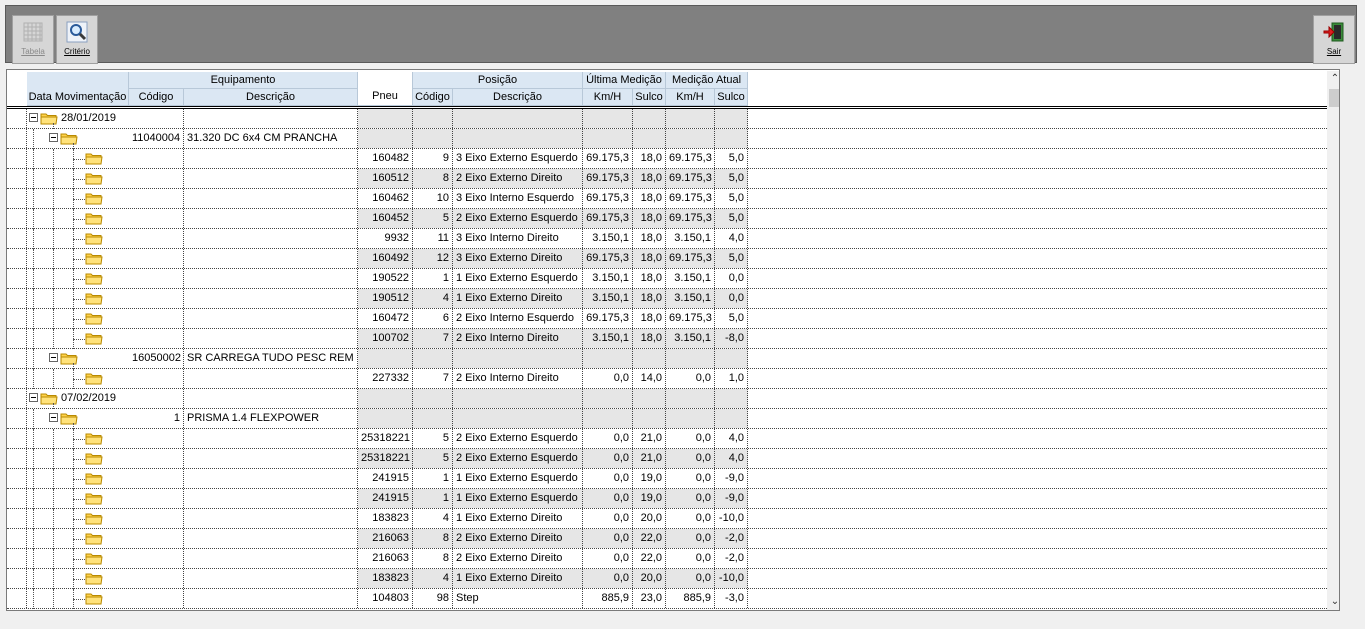  I want to click on ultima-sulco-cell: 19,0, so click(649, 478).